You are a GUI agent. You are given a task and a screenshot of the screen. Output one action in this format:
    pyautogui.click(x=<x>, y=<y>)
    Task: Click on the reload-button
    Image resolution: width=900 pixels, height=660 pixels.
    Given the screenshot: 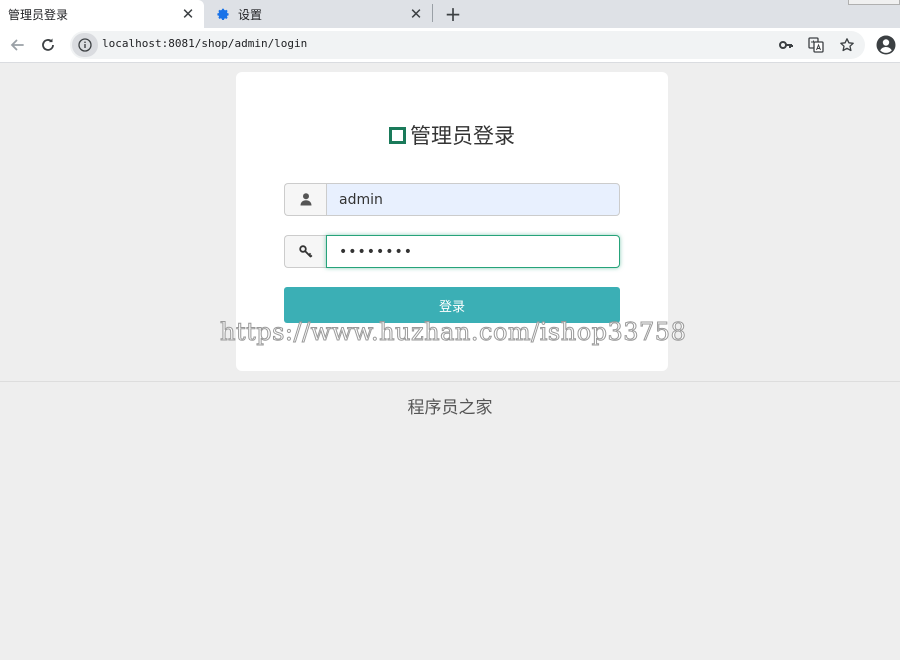 What is the action you would take?
    pyautogui.click(x=48, y=45)
    